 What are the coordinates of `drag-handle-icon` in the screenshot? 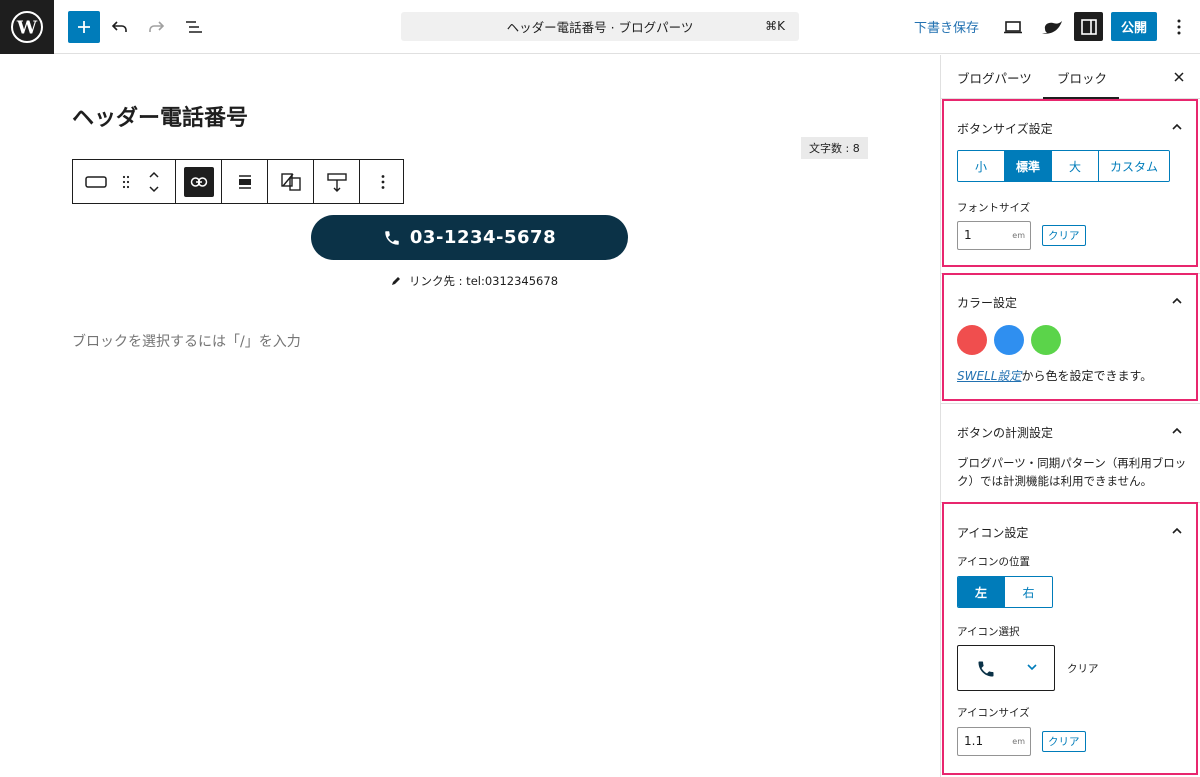 It's located at (126, 181).